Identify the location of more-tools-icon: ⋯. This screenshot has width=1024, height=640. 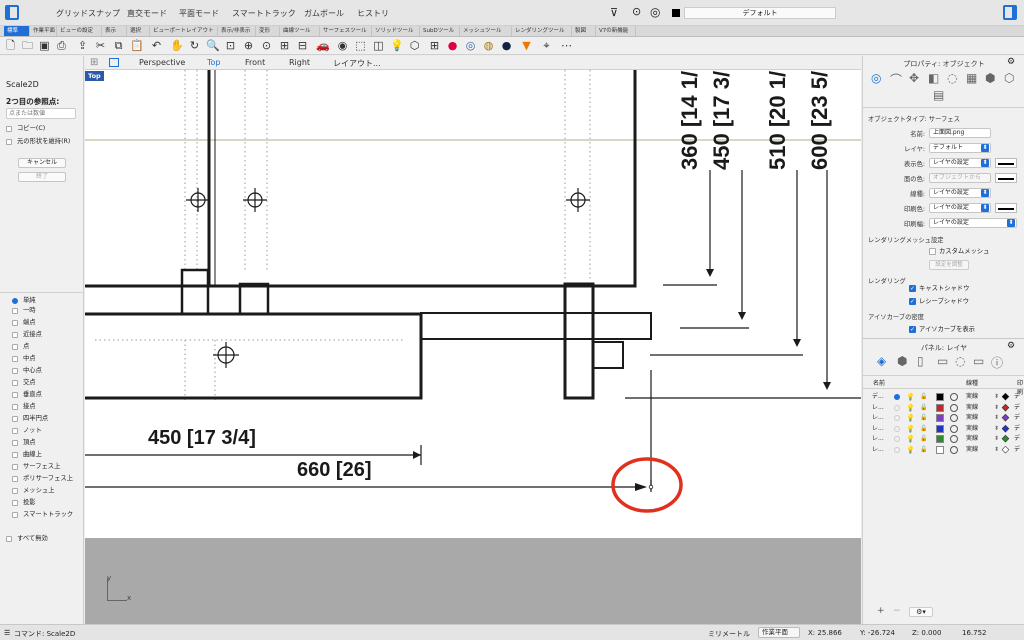
(566, 45).